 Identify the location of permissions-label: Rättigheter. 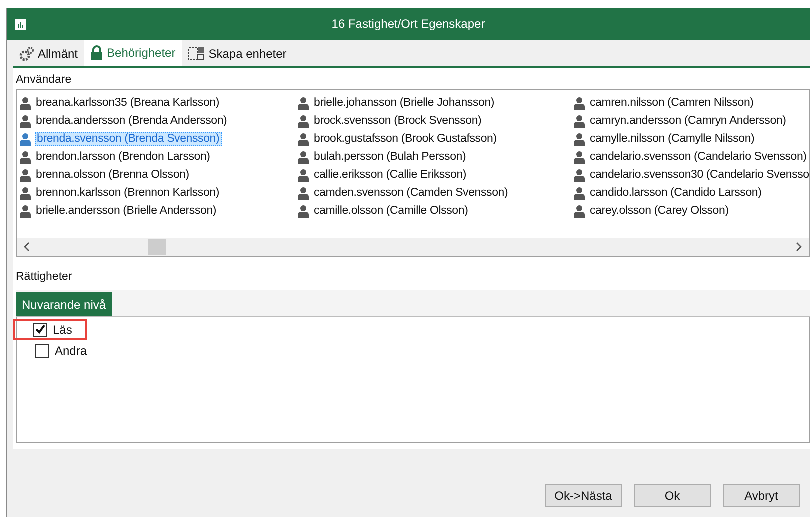
(45, 277).